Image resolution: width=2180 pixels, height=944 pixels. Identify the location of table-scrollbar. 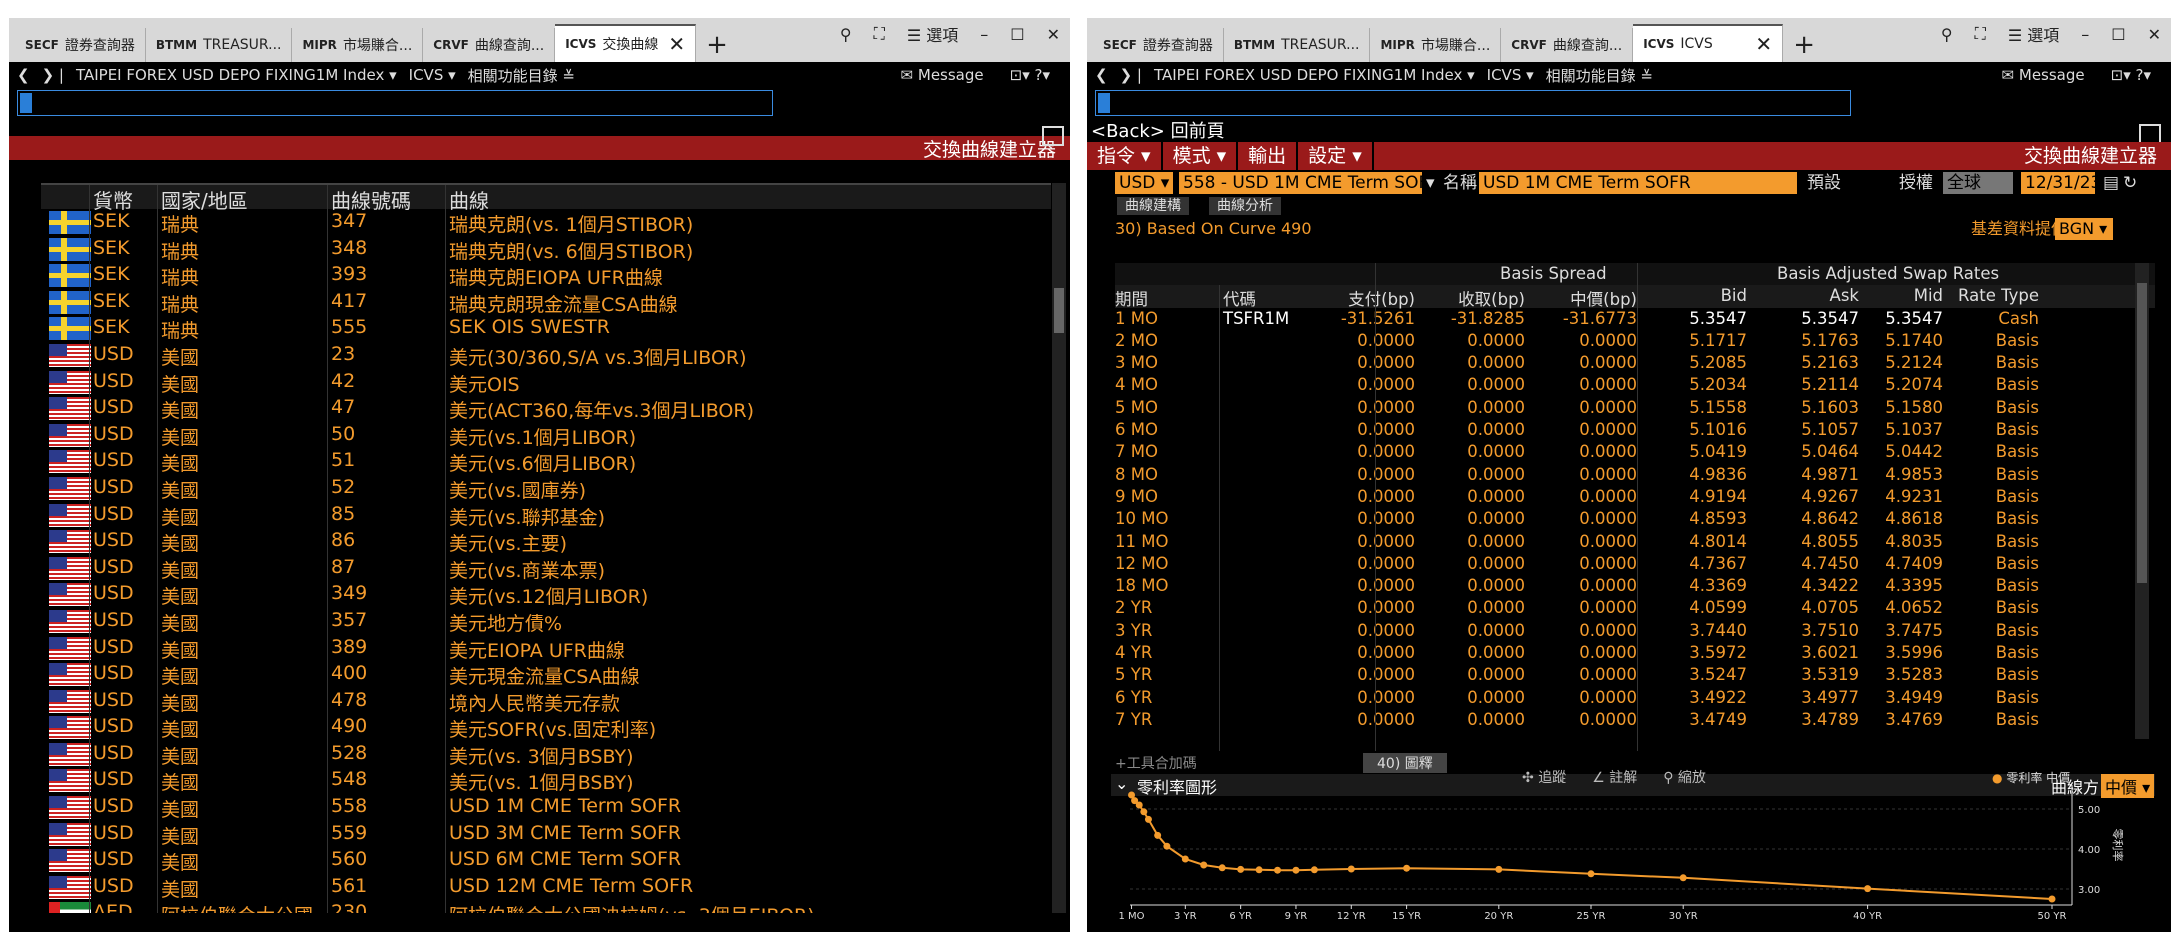
(2142, 501).